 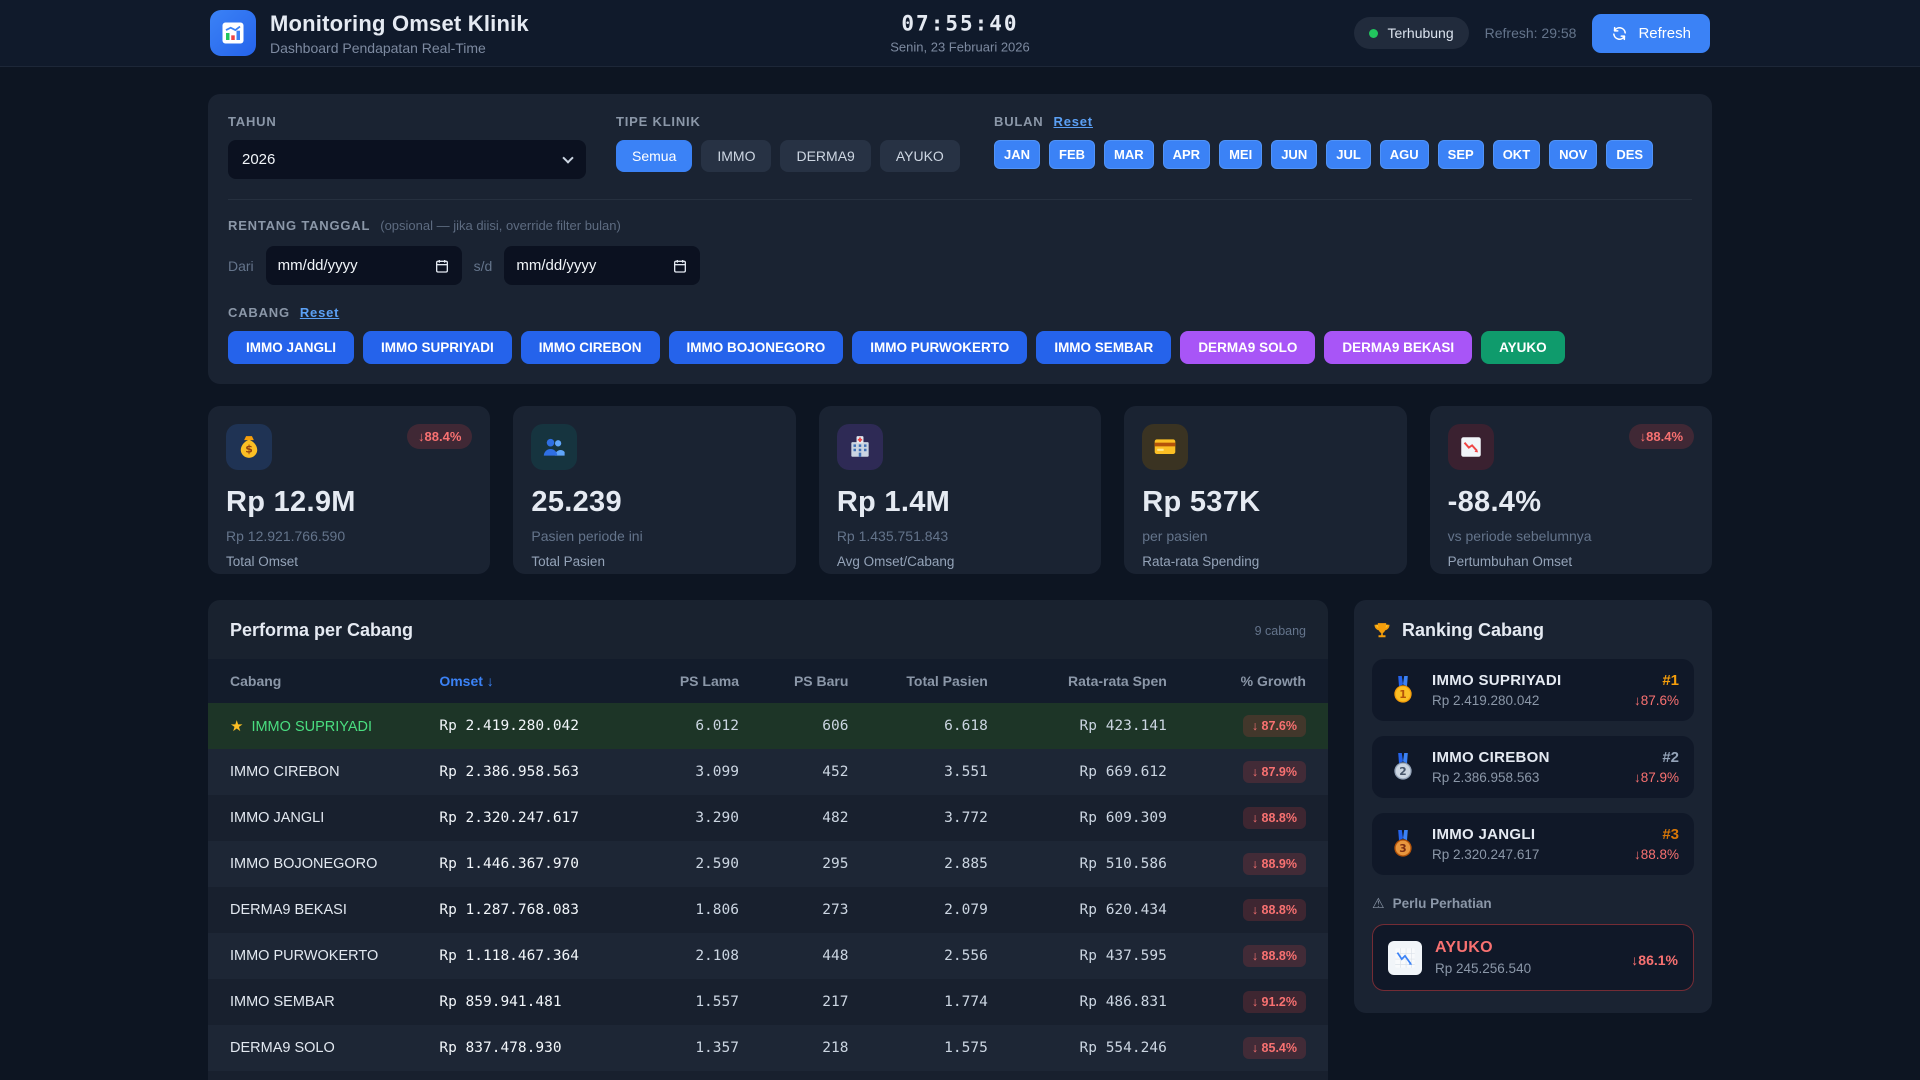 What do you see at coordinates (1123, 1048) in the screenshot?
I see `cell-spend: Rp 554.246` at bounding box center [1123, 1048].